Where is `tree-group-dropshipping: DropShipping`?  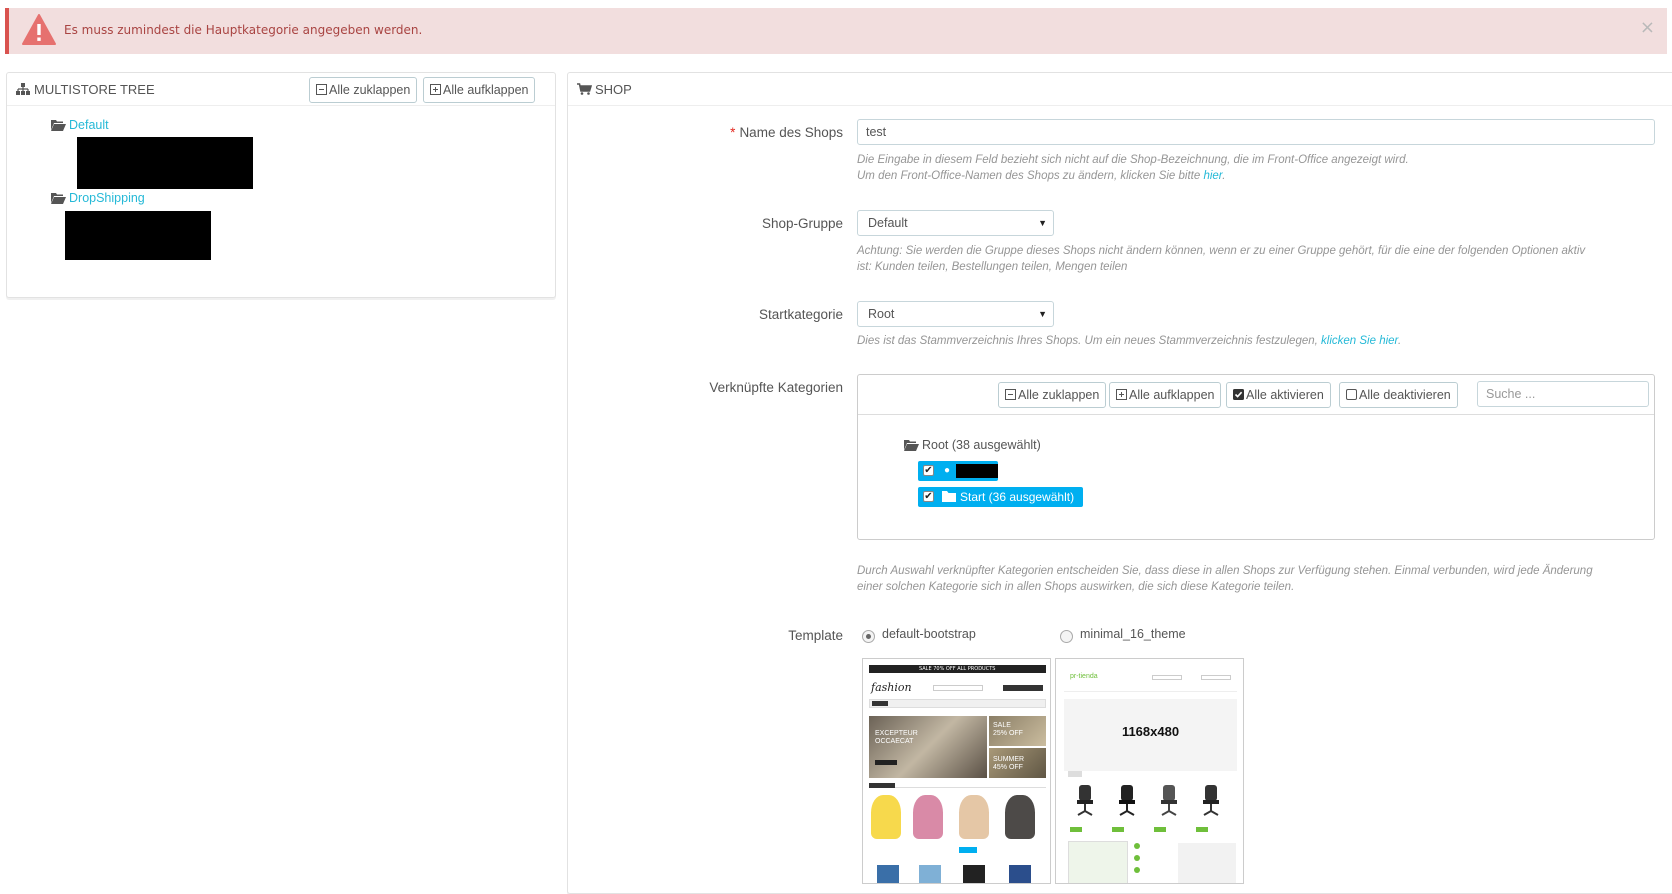
tree-group-dropshipping: DropShipping is located at coordinates (107, 198).